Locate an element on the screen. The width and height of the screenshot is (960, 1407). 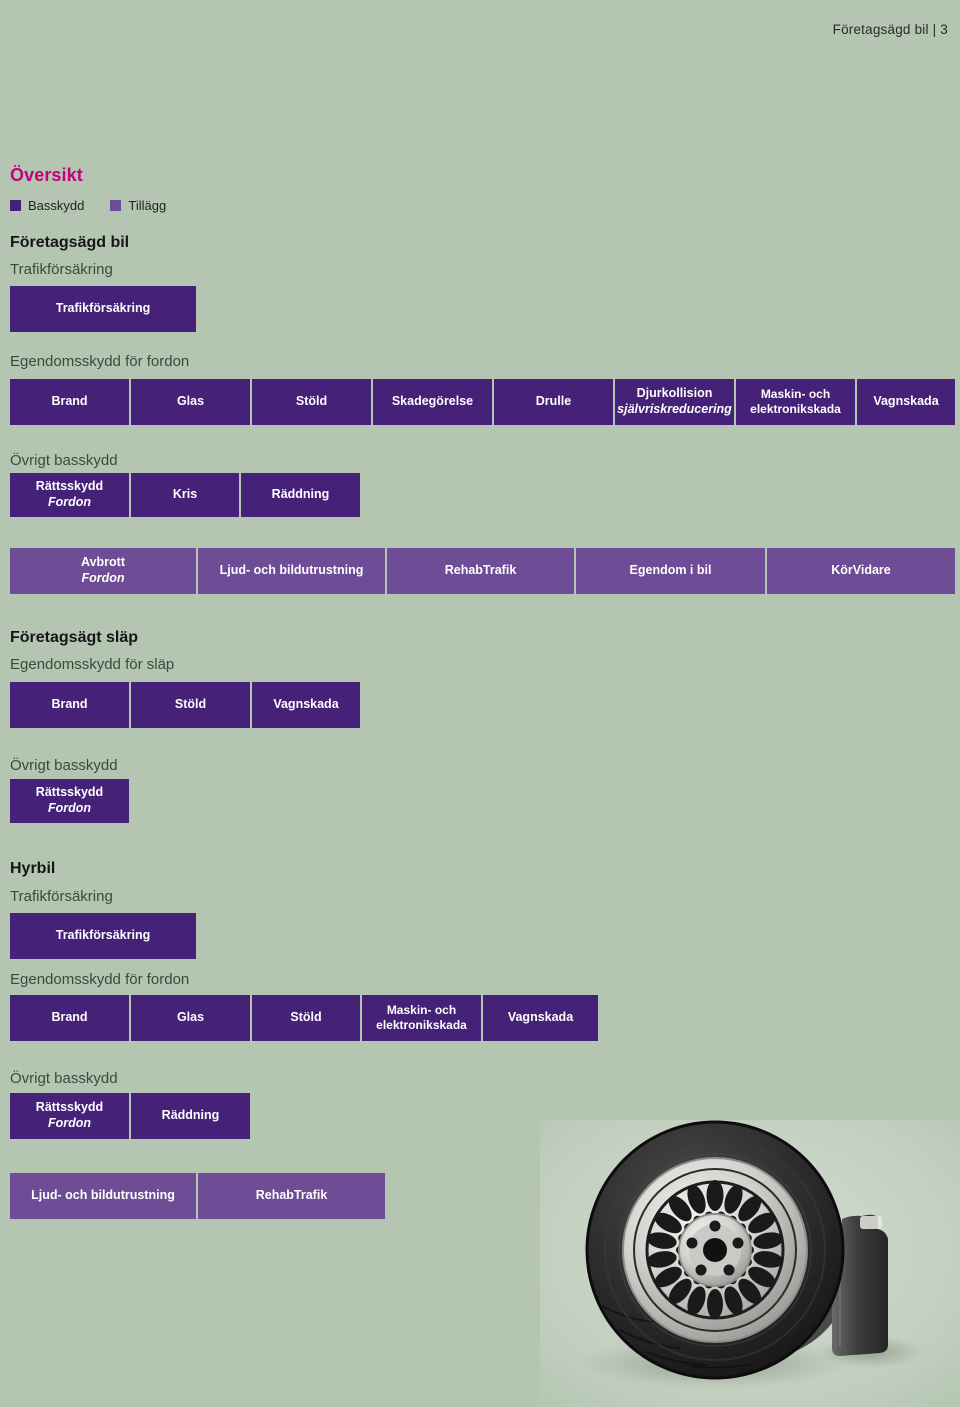
box-rental-rehabtrafik: RehabTrafik is located at coordinates (291, 1196).